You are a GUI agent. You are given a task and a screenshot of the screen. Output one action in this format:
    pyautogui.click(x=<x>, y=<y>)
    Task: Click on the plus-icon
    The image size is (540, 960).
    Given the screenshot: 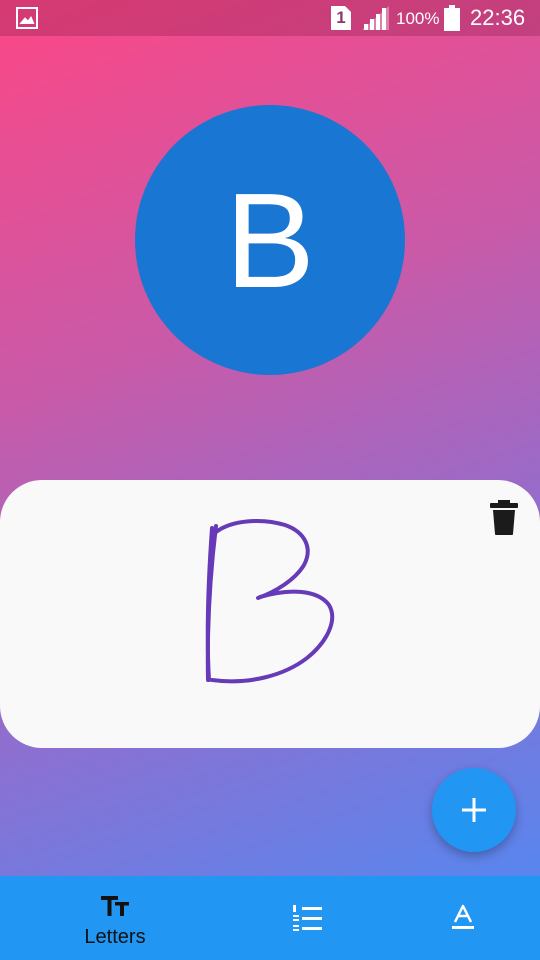 What is the action you would take?
    pyautogui.click(x=474, y=810)
    